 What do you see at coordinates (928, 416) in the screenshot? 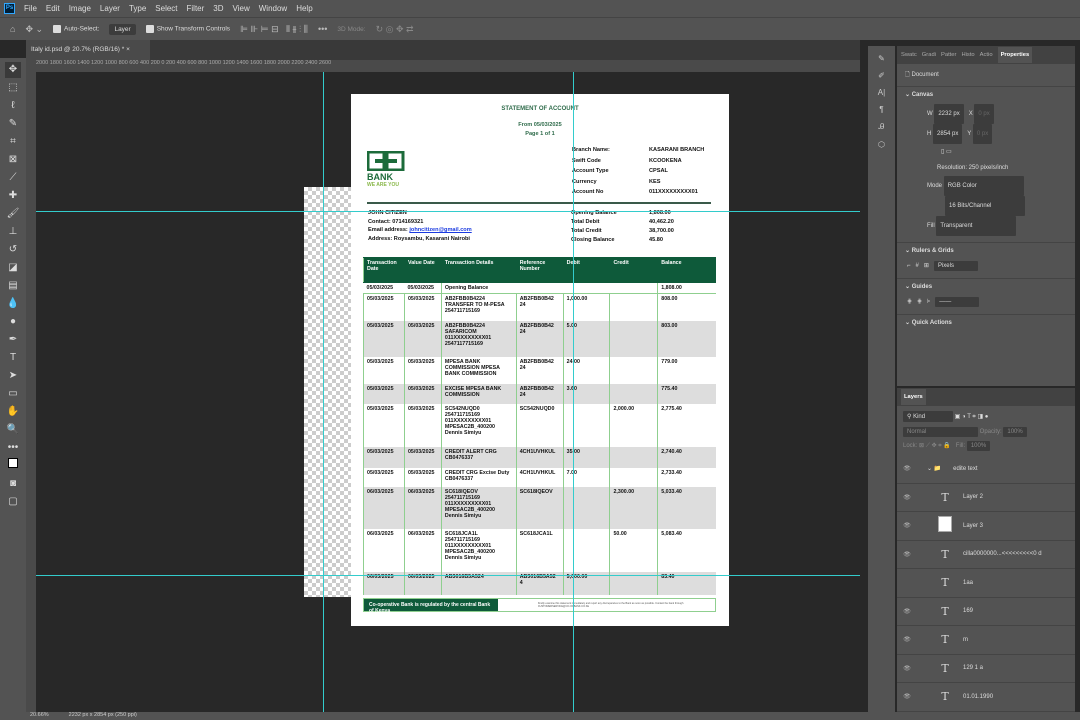
I see `kind-filter-dropdown: ⚲ Kind` at bounding box center [928, 416].